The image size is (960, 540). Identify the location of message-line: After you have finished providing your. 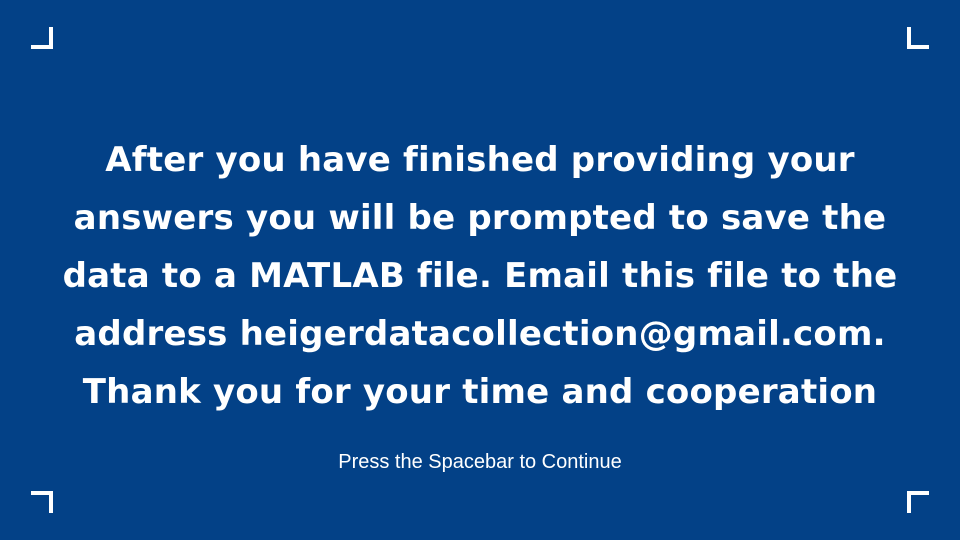
(480, 160).